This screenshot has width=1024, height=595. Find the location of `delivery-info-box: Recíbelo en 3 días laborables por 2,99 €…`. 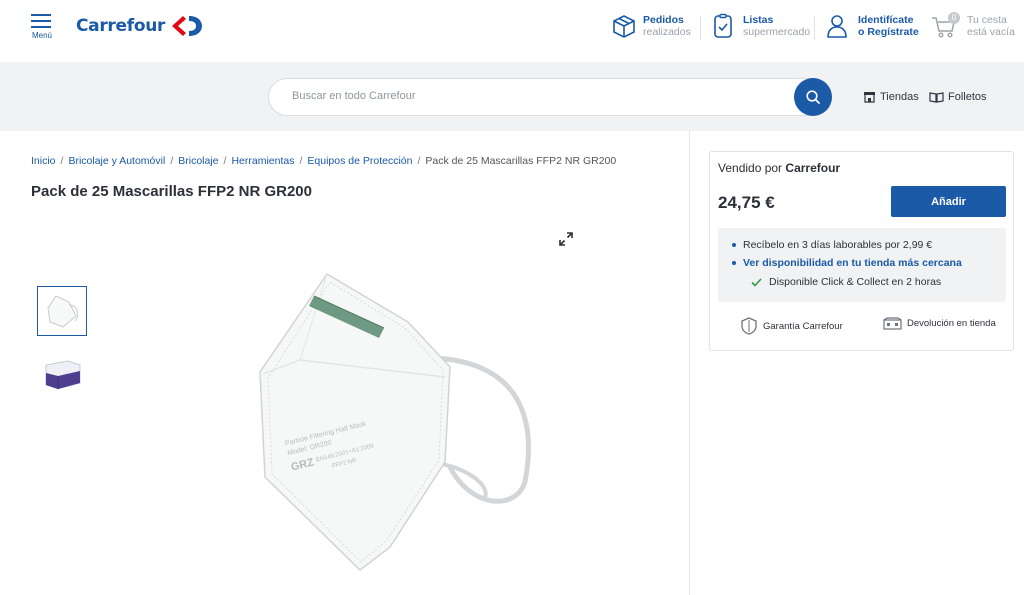

delivery-info-box: Recíbelo en 3 días laborables por 2,99 €… is located at coordinates (862, 265).